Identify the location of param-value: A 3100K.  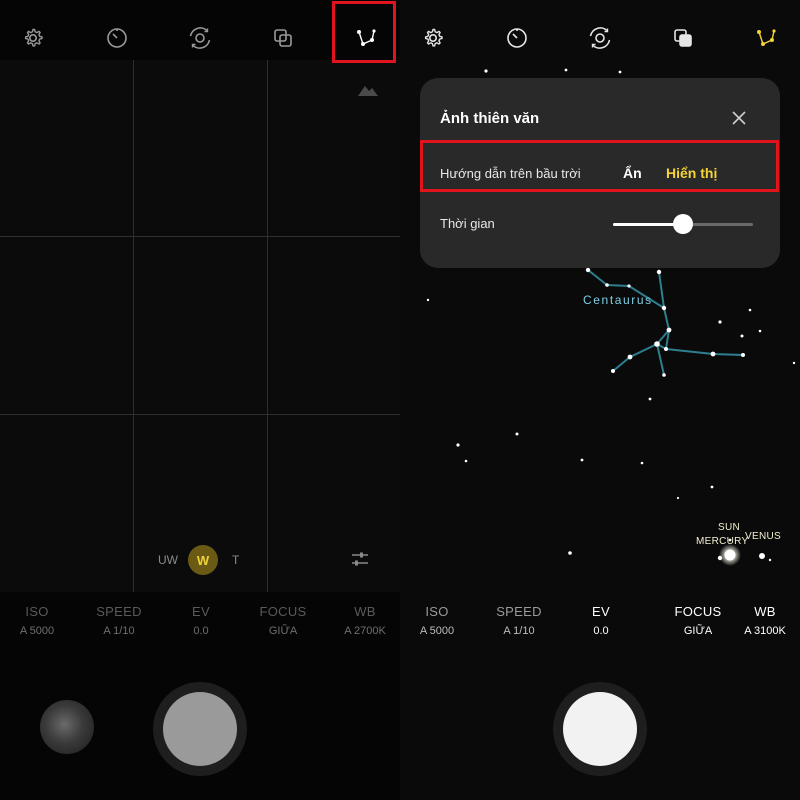
(765, 631).